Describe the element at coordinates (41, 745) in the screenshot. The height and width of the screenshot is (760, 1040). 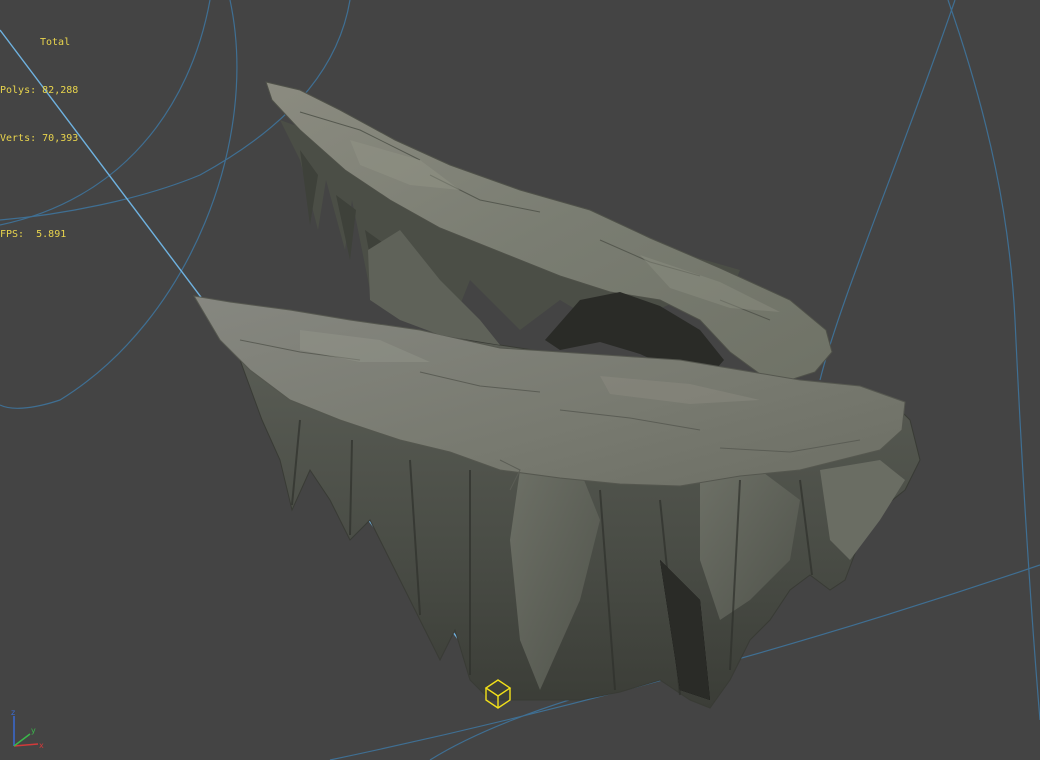
I see `axis-x-label: x` at that location.